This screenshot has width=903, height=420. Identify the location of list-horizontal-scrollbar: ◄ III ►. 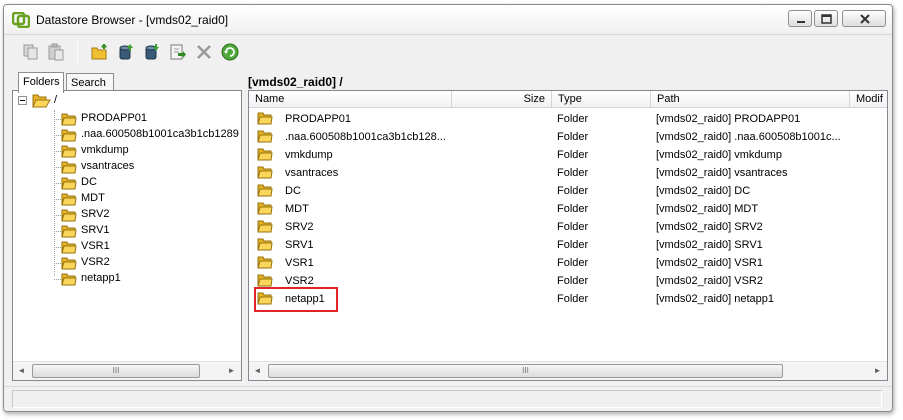
(568, 370).